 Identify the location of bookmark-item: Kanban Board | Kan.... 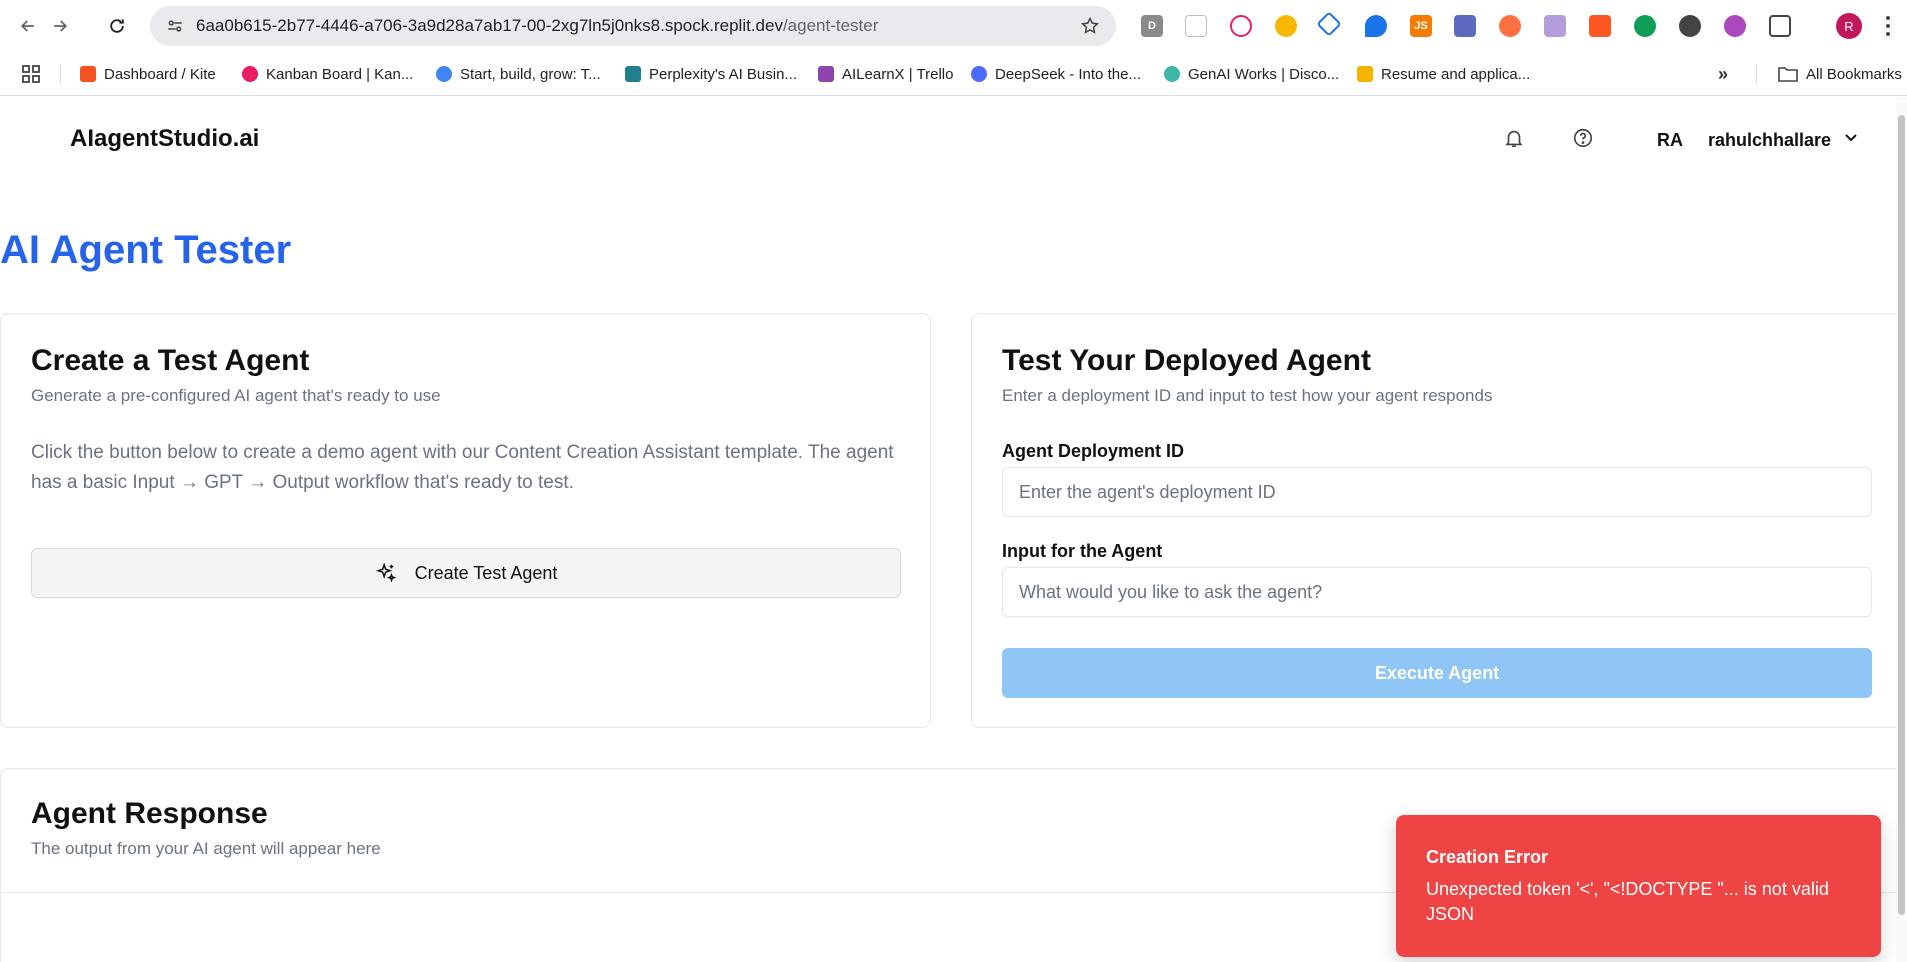
(327, 74).